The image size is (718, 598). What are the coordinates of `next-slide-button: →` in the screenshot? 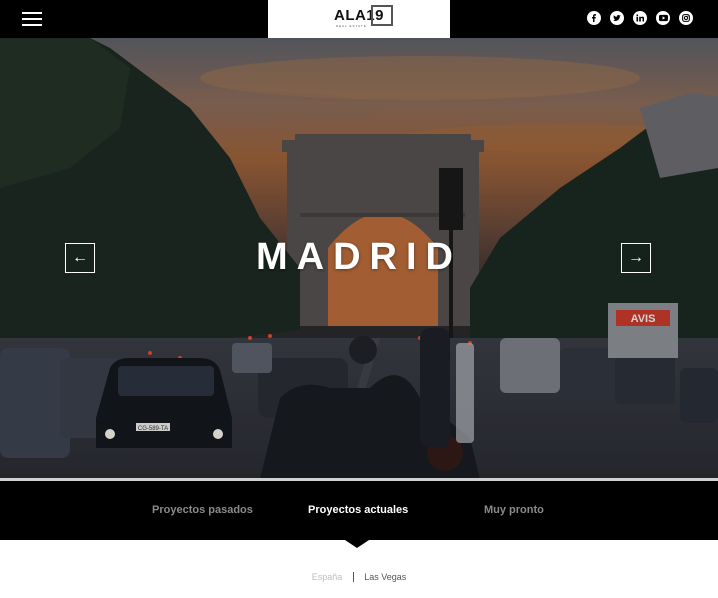 It's located at (636, 258).